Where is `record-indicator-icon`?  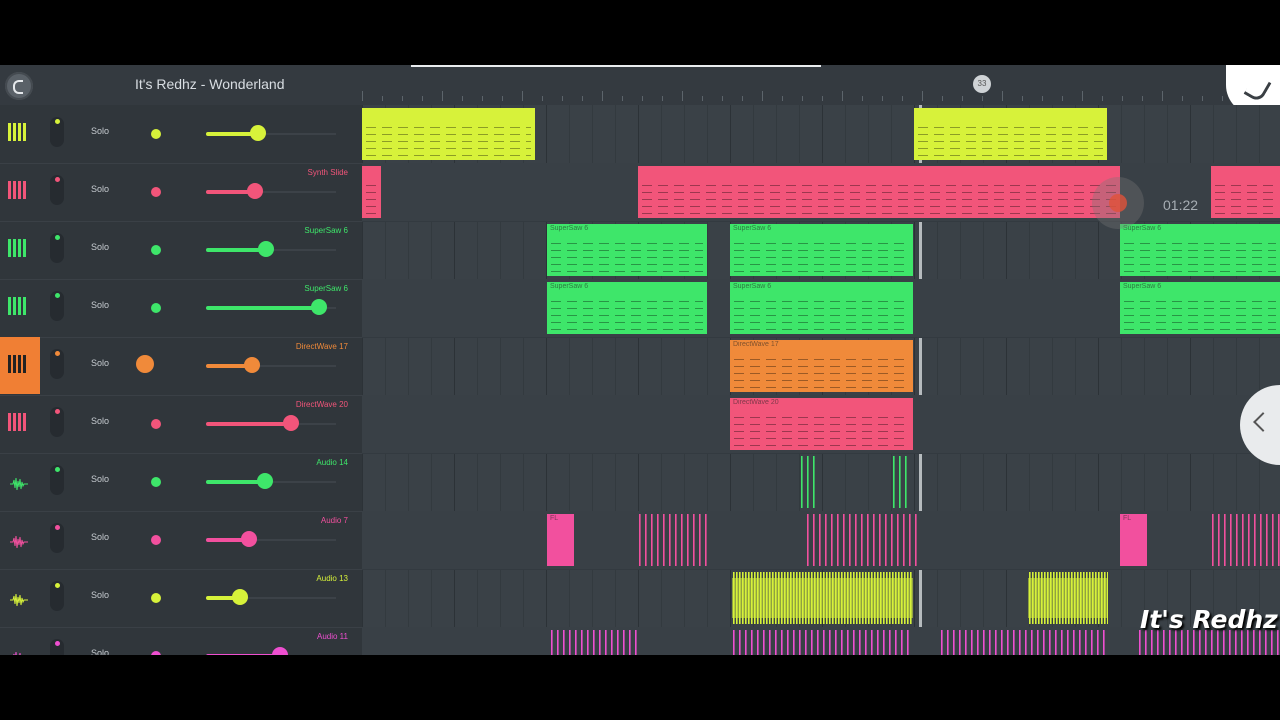
record-indicator-icon is located at coordinates (1118, 203).